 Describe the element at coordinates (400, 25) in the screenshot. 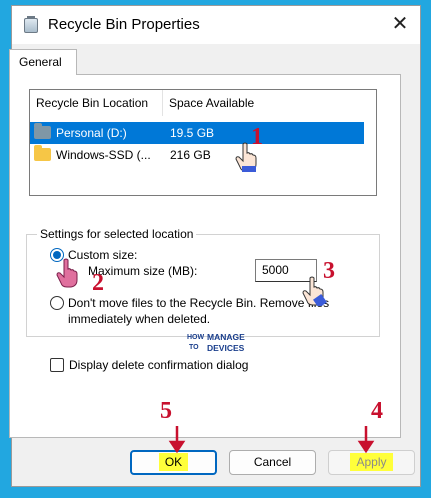

I see `close-button: ✕` at that location.